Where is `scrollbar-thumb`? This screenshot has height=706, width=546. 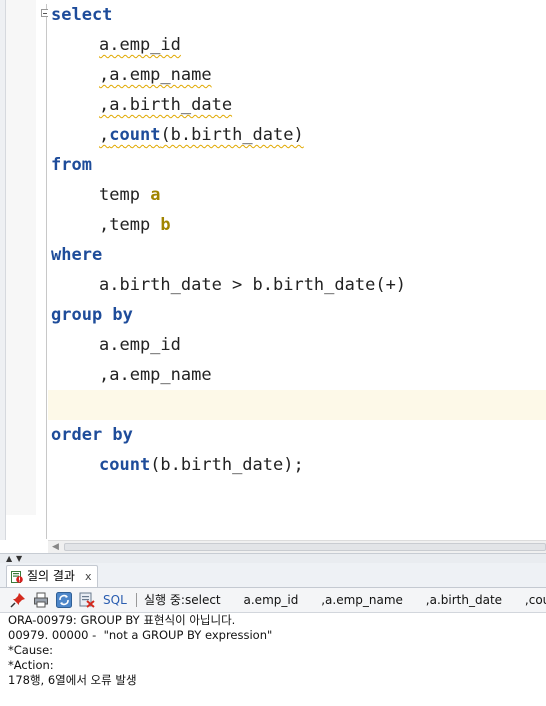
scrollbar-thumb is located at coordinates (305, 547).